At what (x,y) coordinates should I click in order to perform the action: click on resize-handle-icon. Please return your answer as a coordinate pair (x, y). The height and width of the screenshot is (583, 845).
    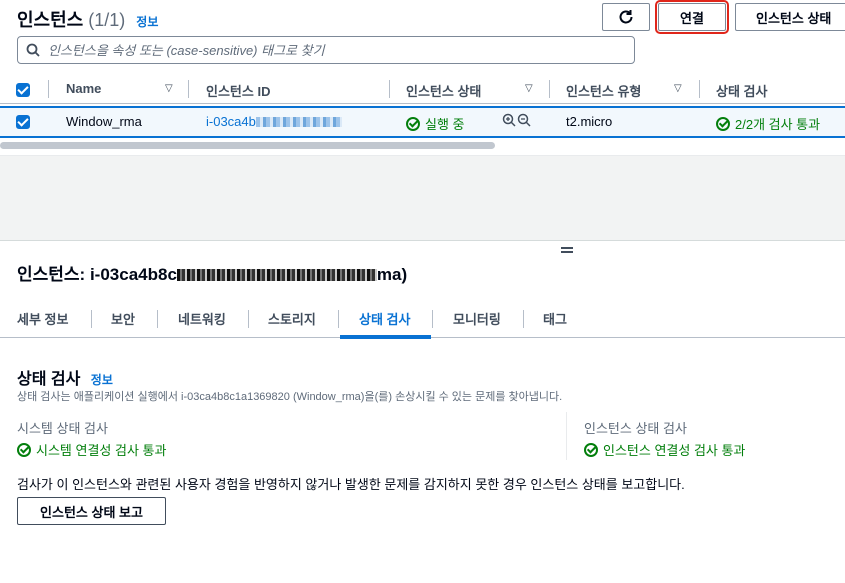
    Looking at the image, I should click on (567, 250).